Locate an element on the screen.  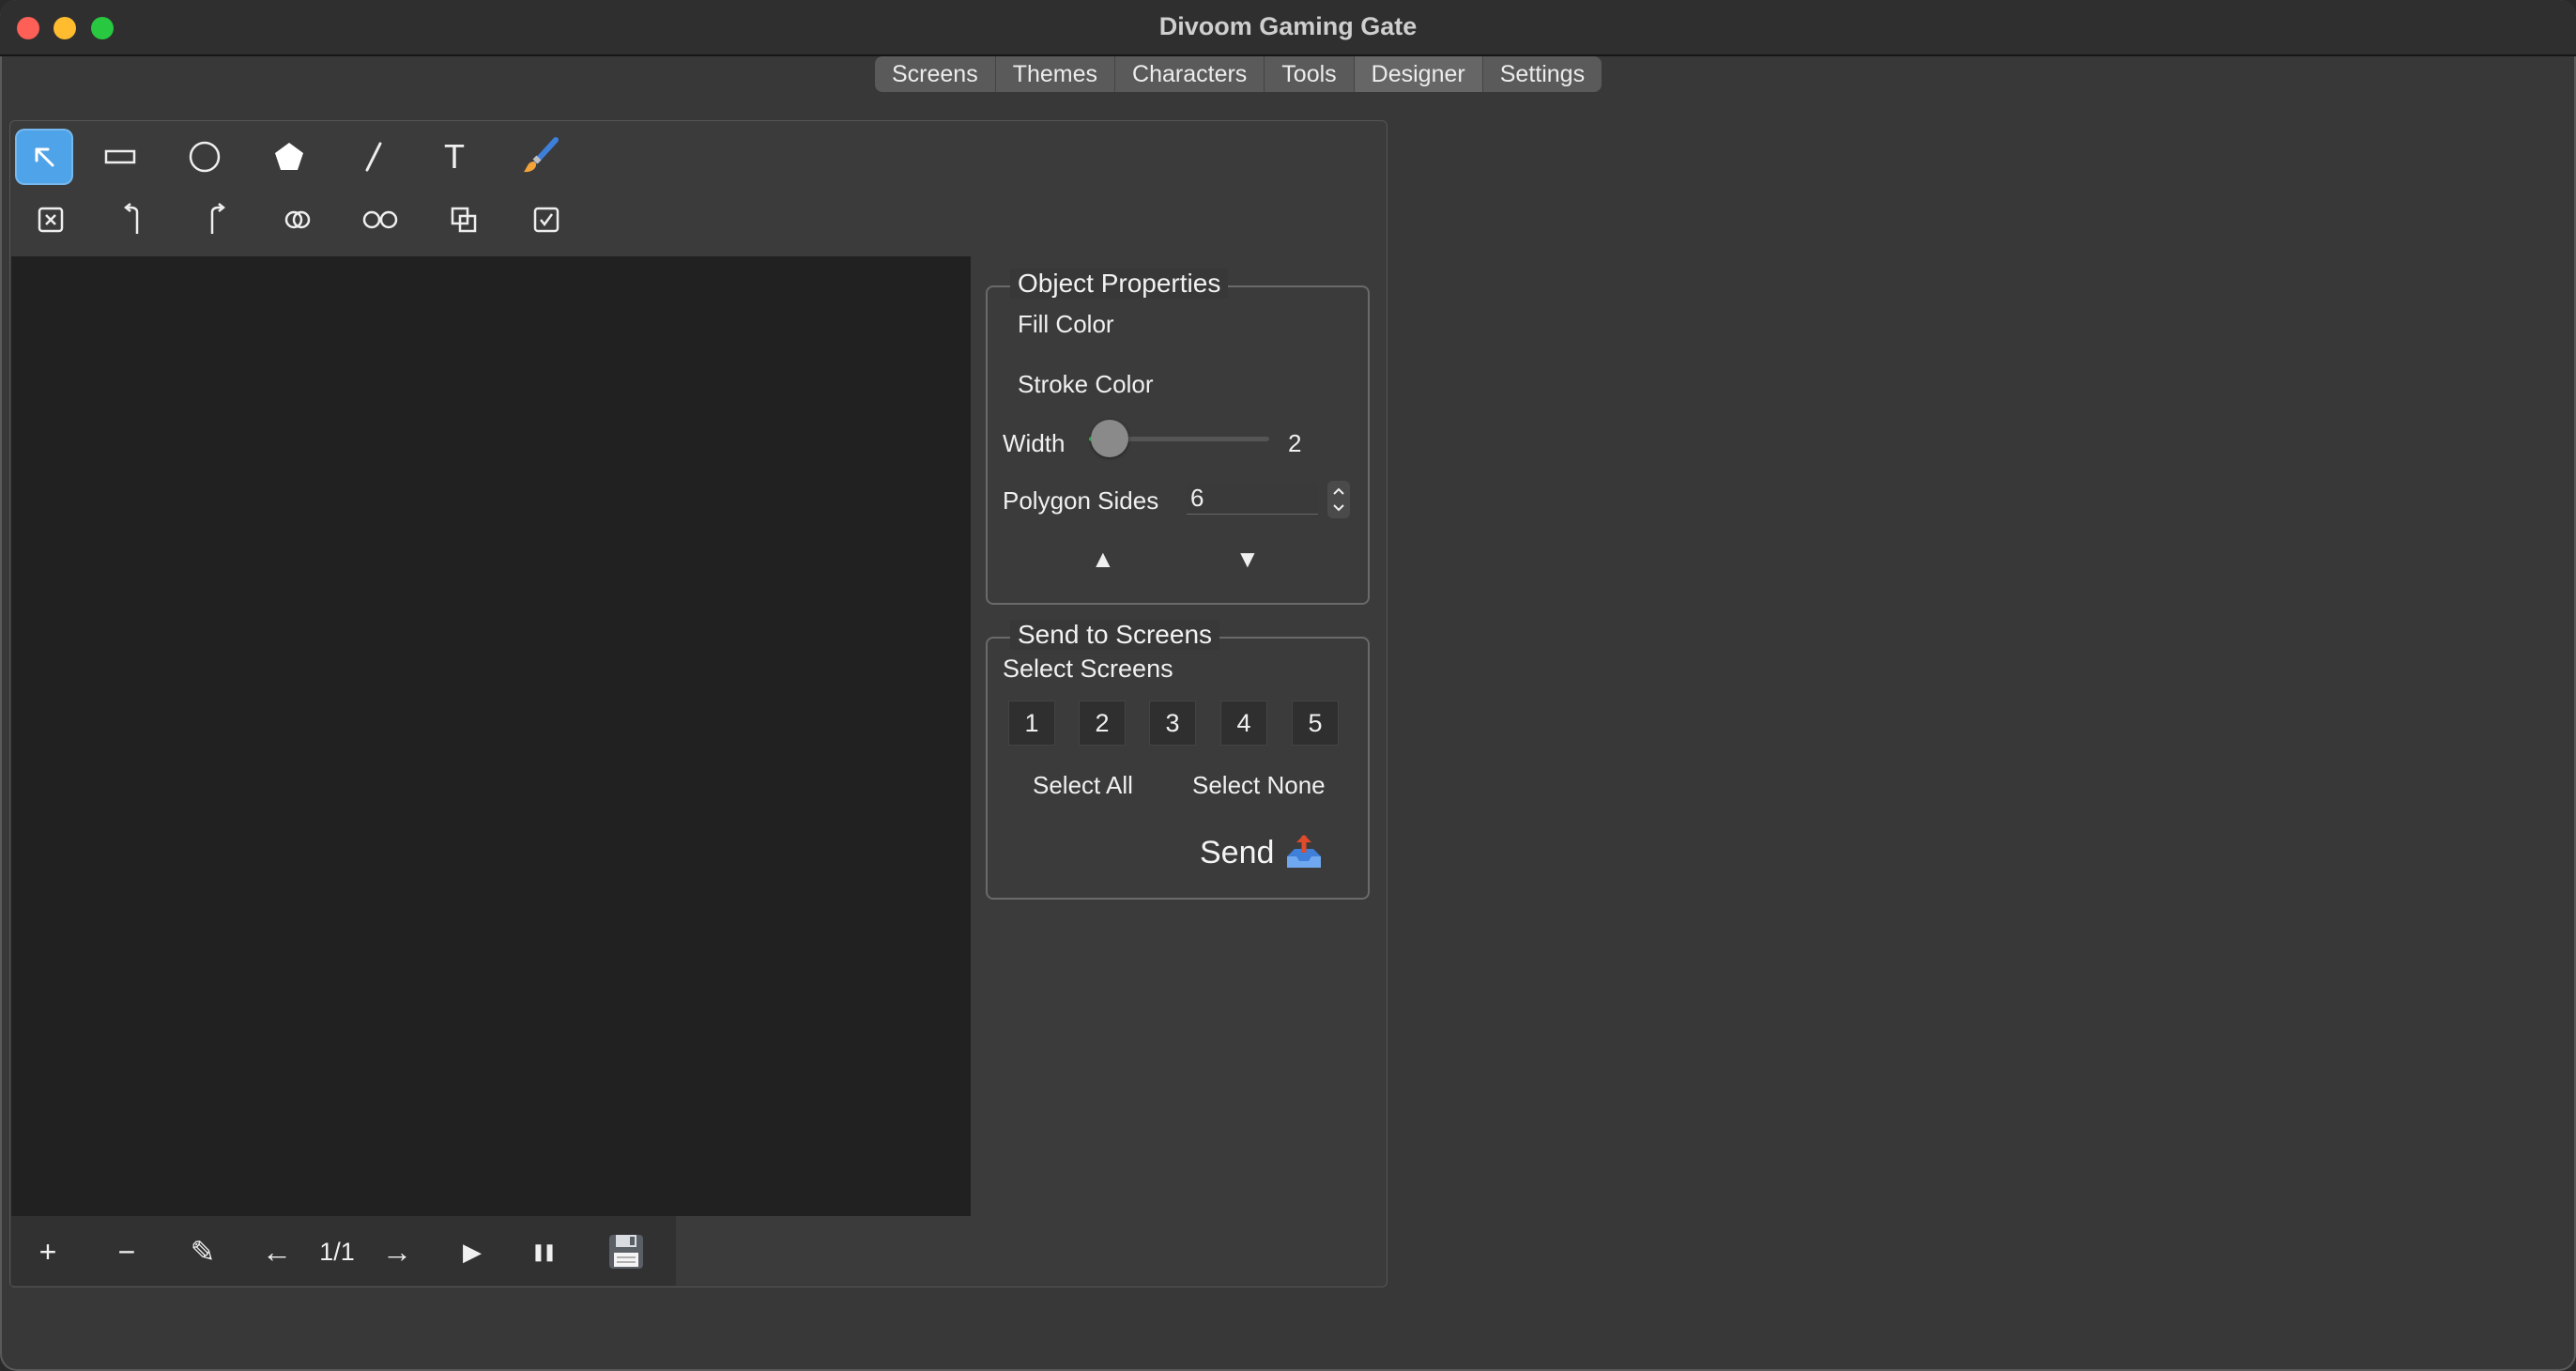
screen-toggle-5: 5 is located at coordinates (1316, 724).